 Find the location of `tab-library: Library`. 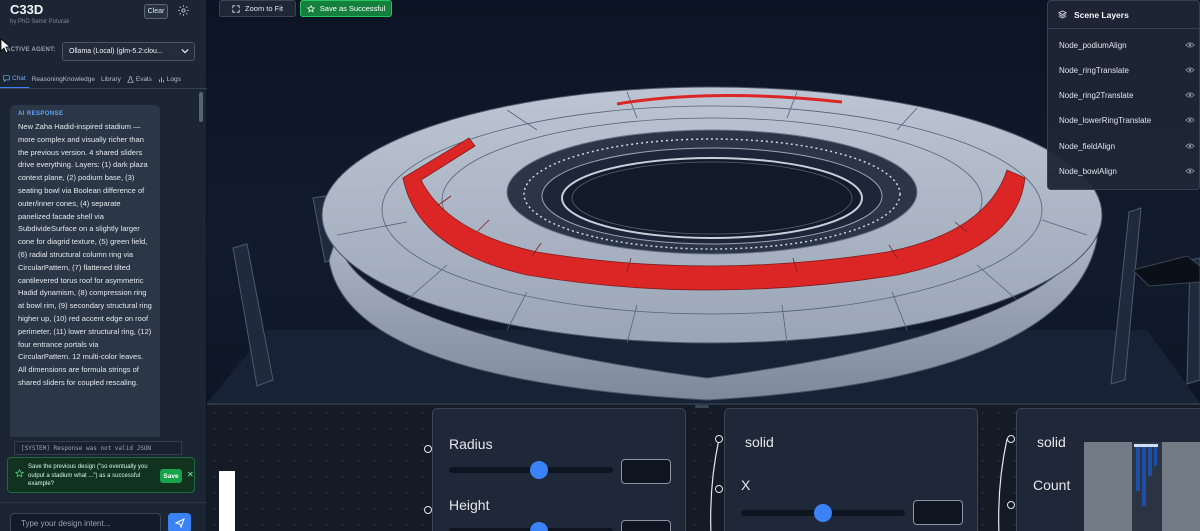

tab-library: Library is located at coordinates (111, 79).